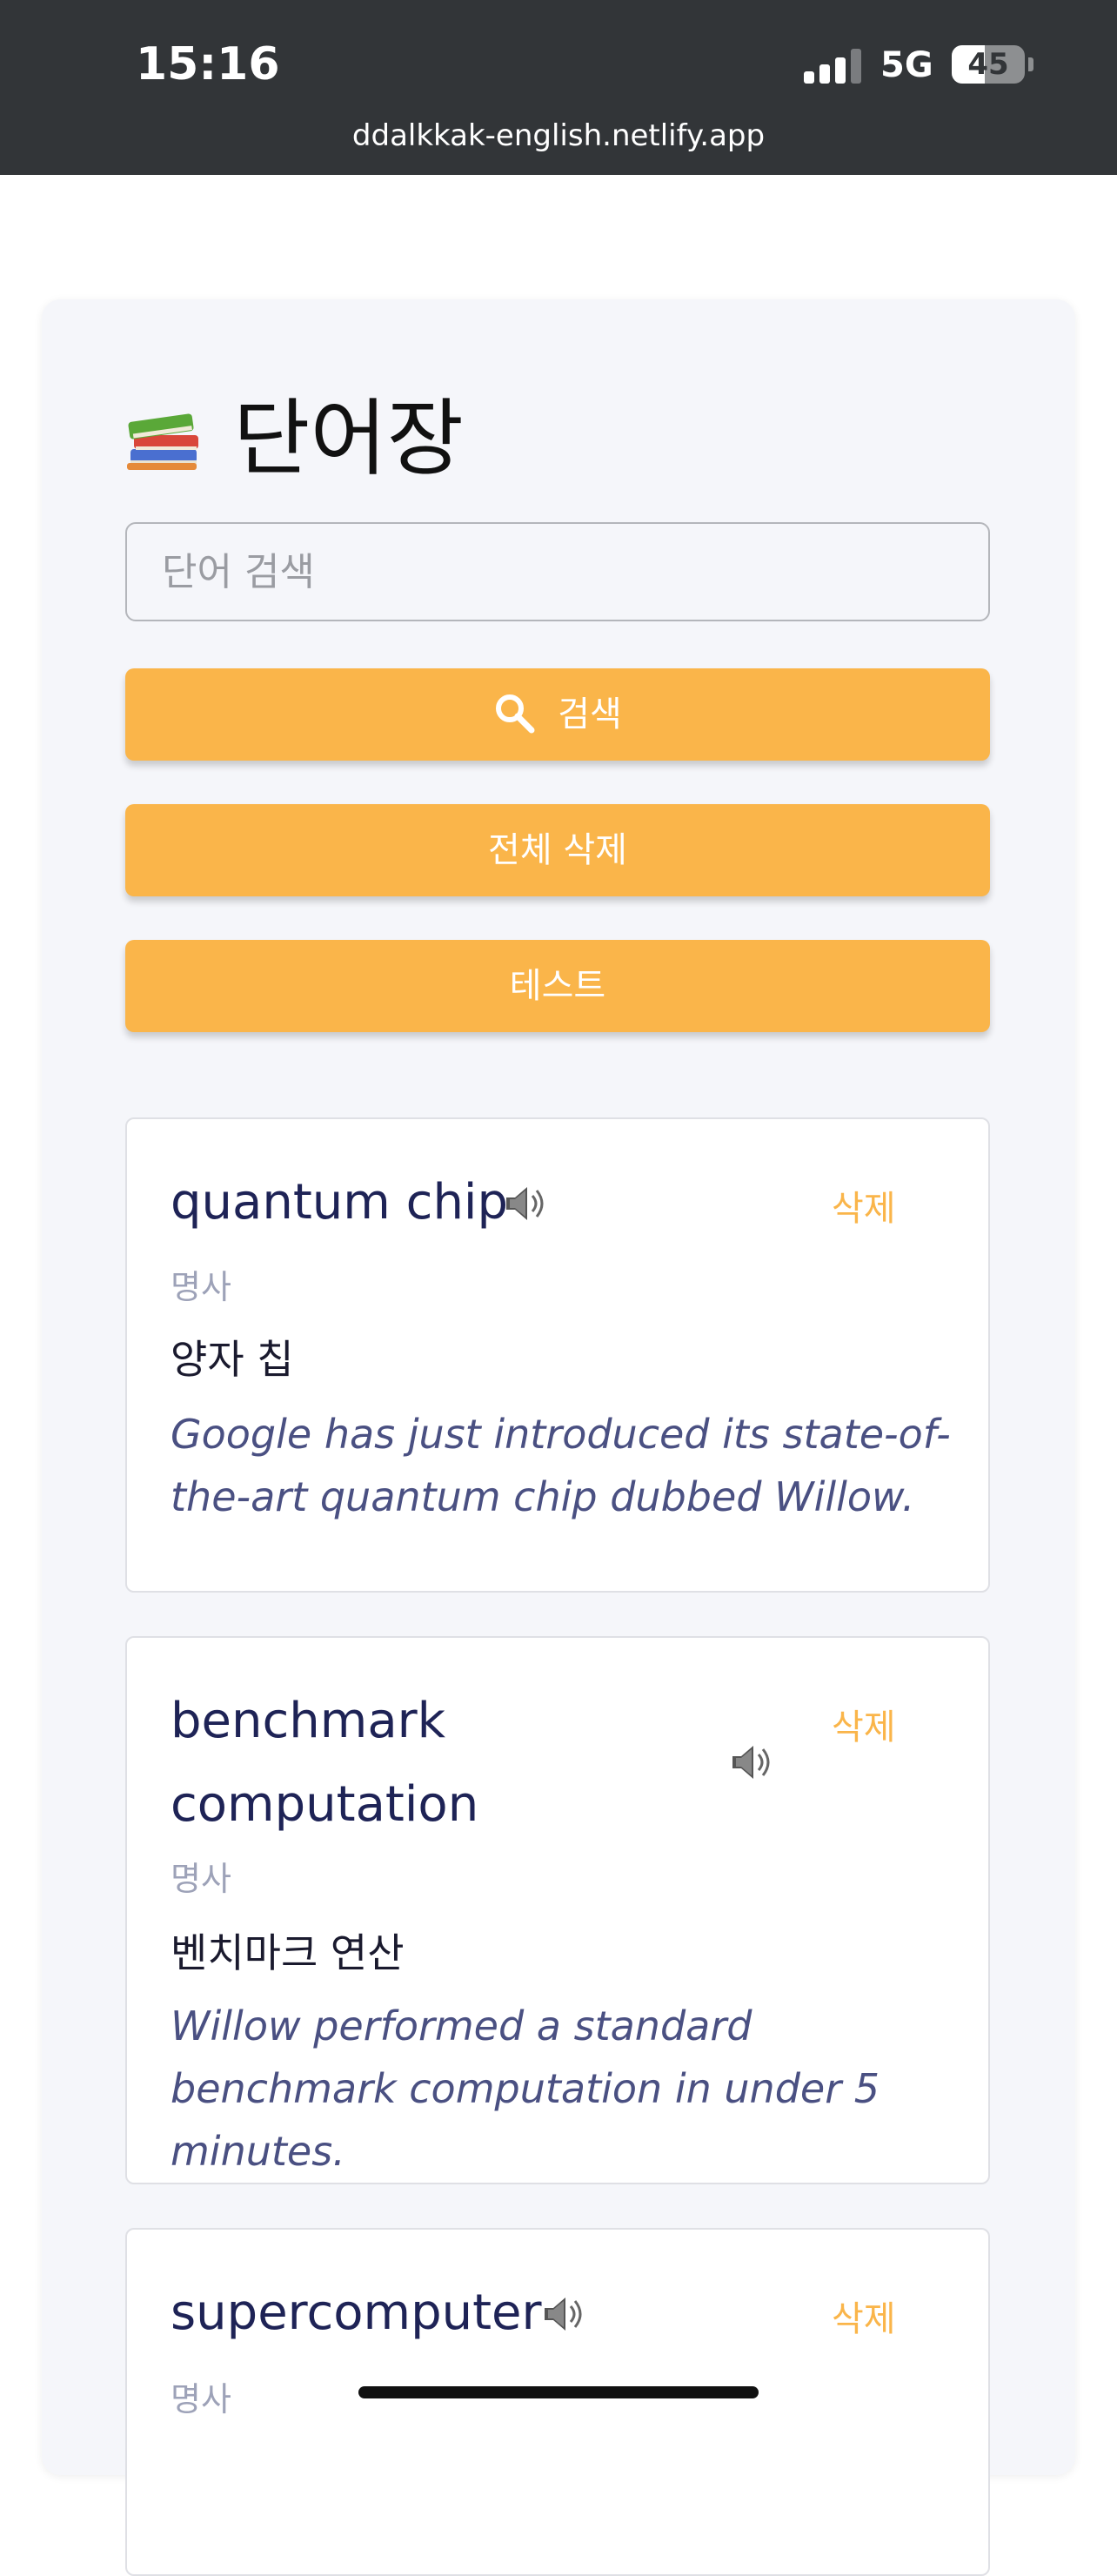  Describe the element at coordinates (906, 65) in the screenshot. I see `network-type: 5G` at that location.